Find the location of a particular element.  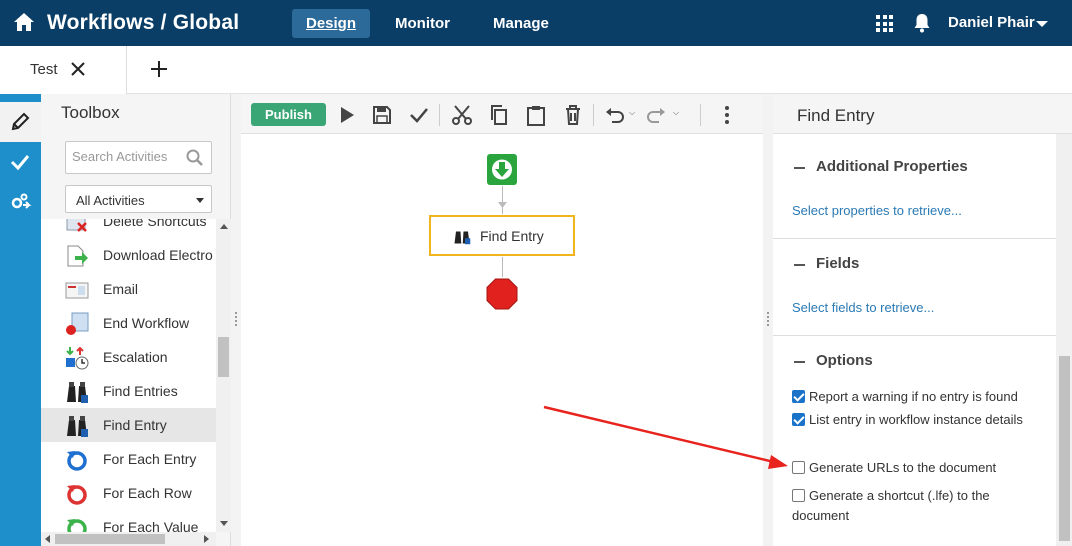

email-icon is located at coordinates (77, 290).